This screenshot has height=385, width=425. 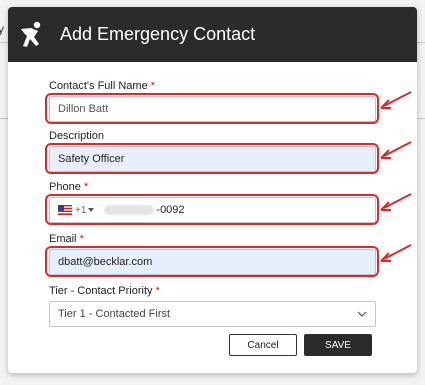 I want to click on save-button: SAVE, so click(x=338, y=345).